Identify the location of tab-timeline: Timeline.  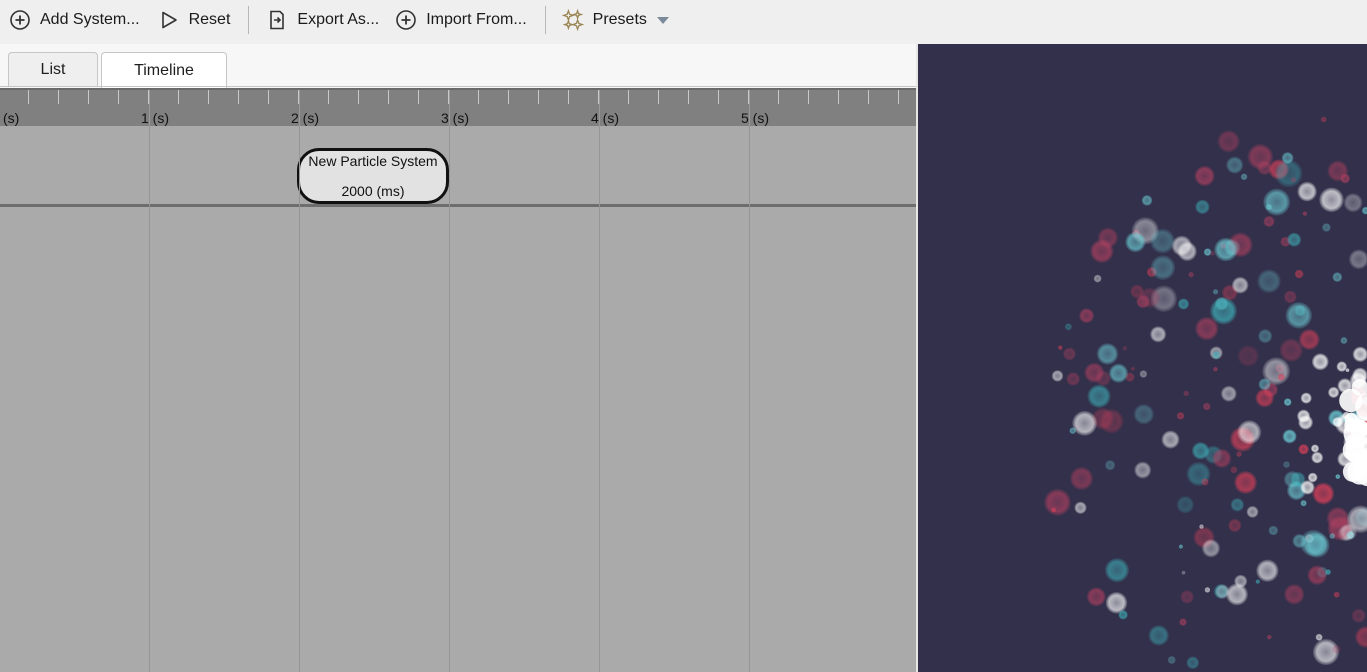
(164, 70).